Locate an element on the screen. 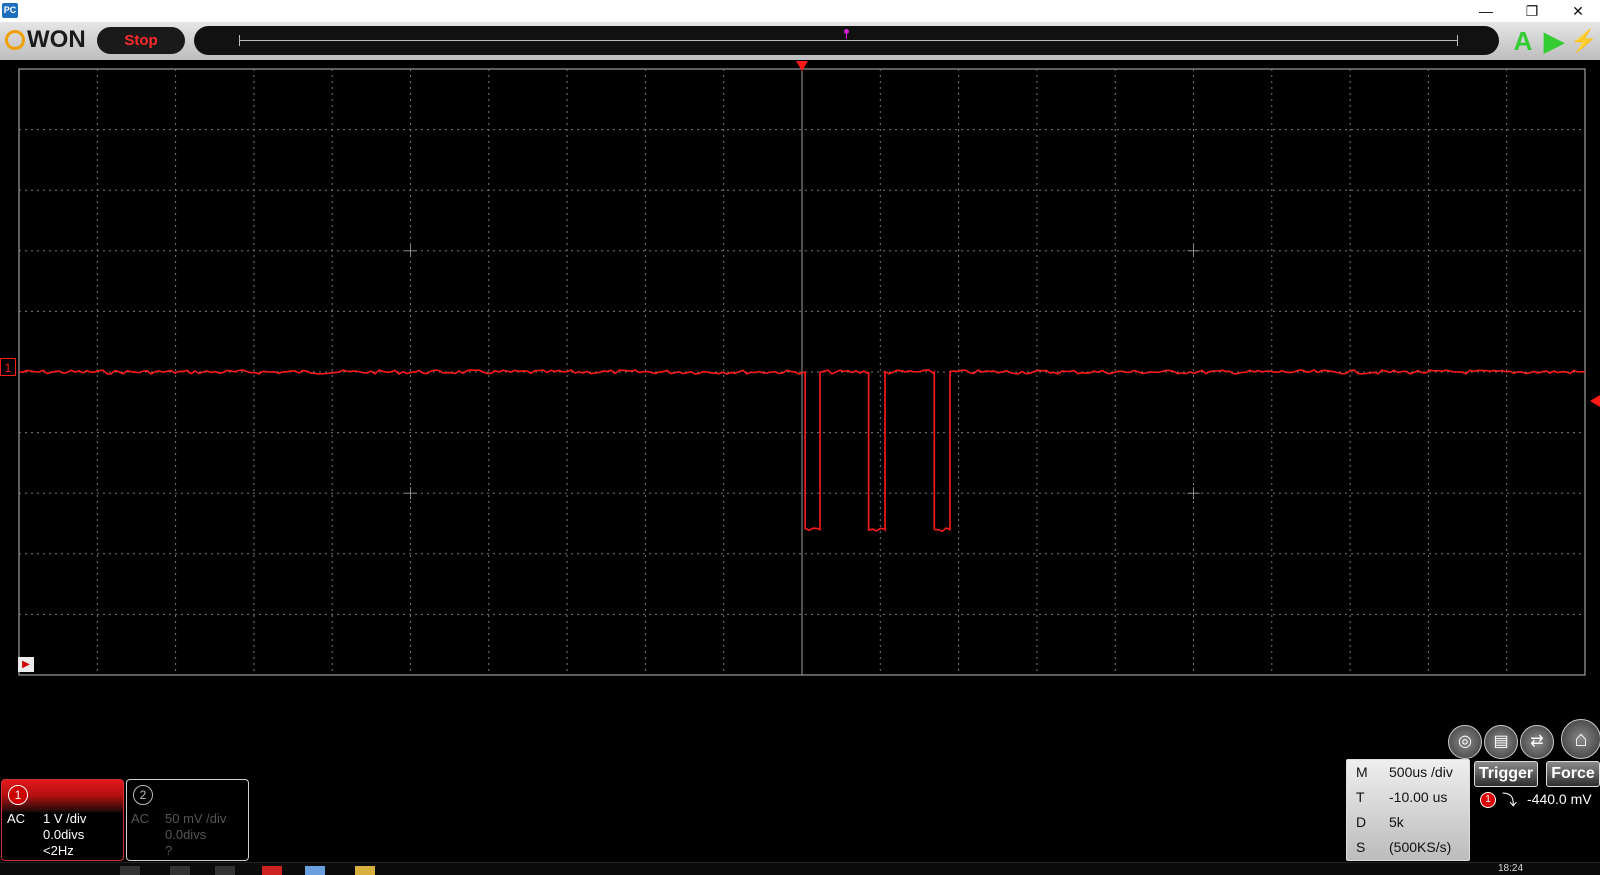 The width and height of the screenshot is (1600, 875). channel2-frequency: ? is located at coordinates (169, 850).